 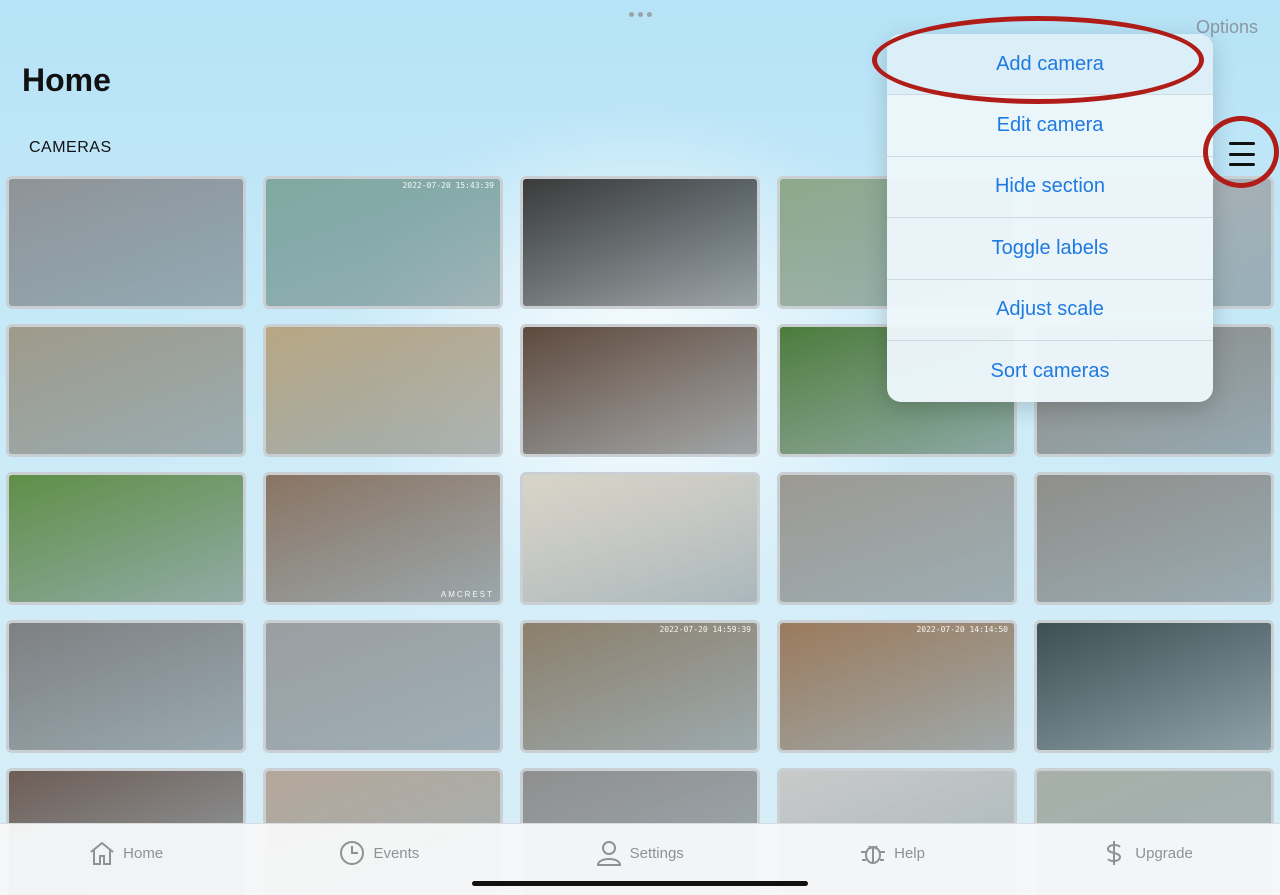 What do you see at coordinates (102, 853) in the screenshot?
I see `home-icon` at bounding box center [102, 853].